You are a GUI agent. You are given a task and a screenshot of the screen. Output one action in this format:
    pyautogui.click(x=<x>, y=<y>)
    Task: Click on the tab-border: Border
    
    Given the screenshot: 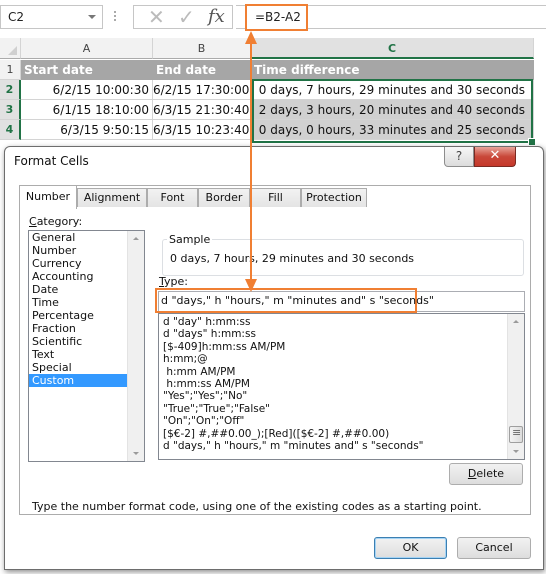 What is the action you would take?
    pyautogui.click(x=224, y=197)
    